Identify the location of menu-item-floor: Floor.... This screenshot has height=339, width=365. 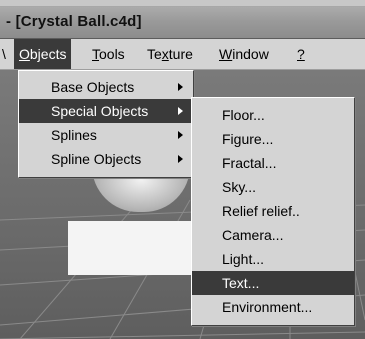
(273, 115).